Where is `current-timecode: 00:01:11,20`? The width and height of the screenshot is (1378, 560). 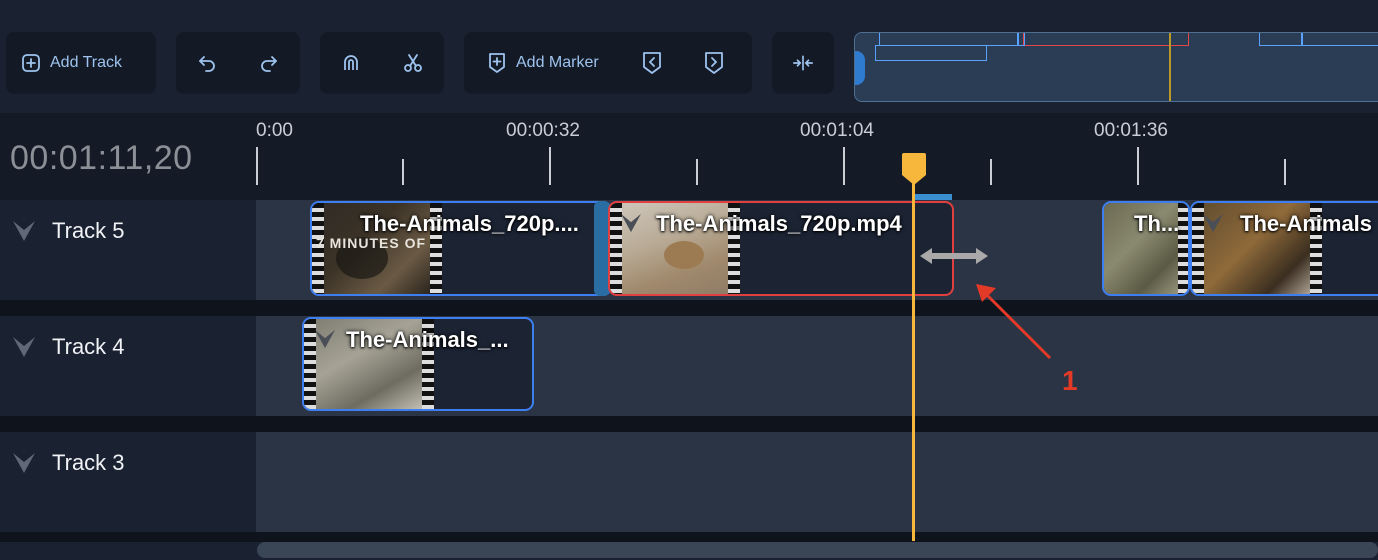
current-timecode: 00:01:11,20 is located at coordinates (101, 158).